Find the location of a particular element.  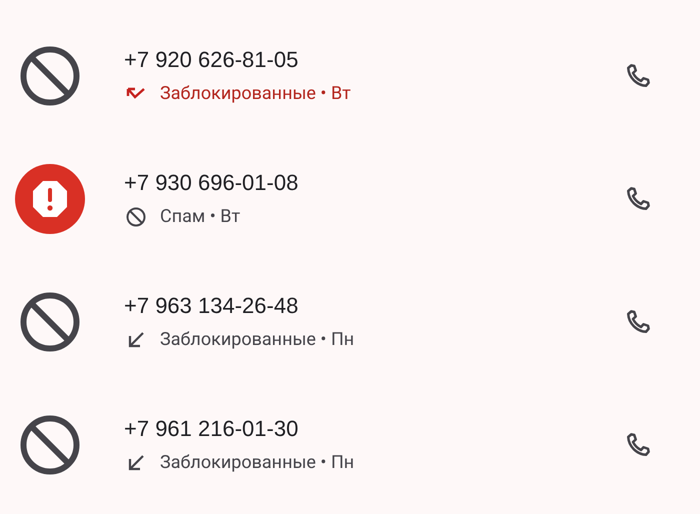

blocked-icon is located at coordinates (136, 216).